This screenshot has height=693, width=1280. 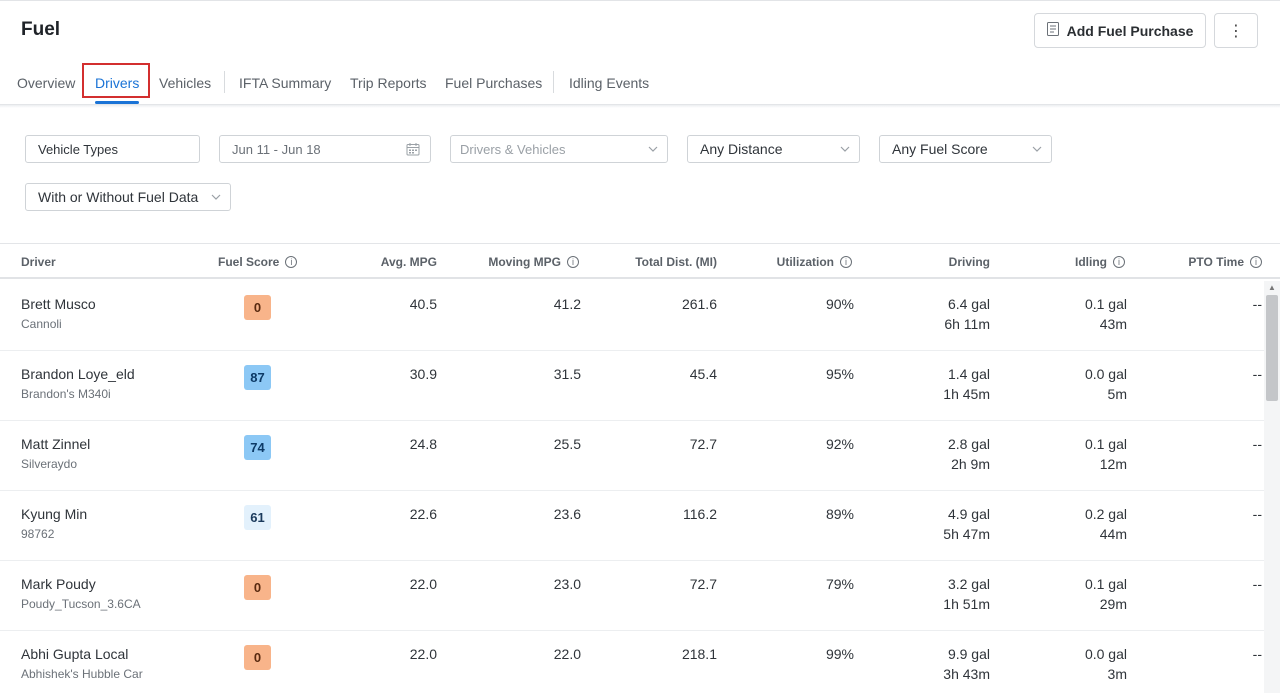 I want to click on column-label: Utilization, so click(x=805, y=262).